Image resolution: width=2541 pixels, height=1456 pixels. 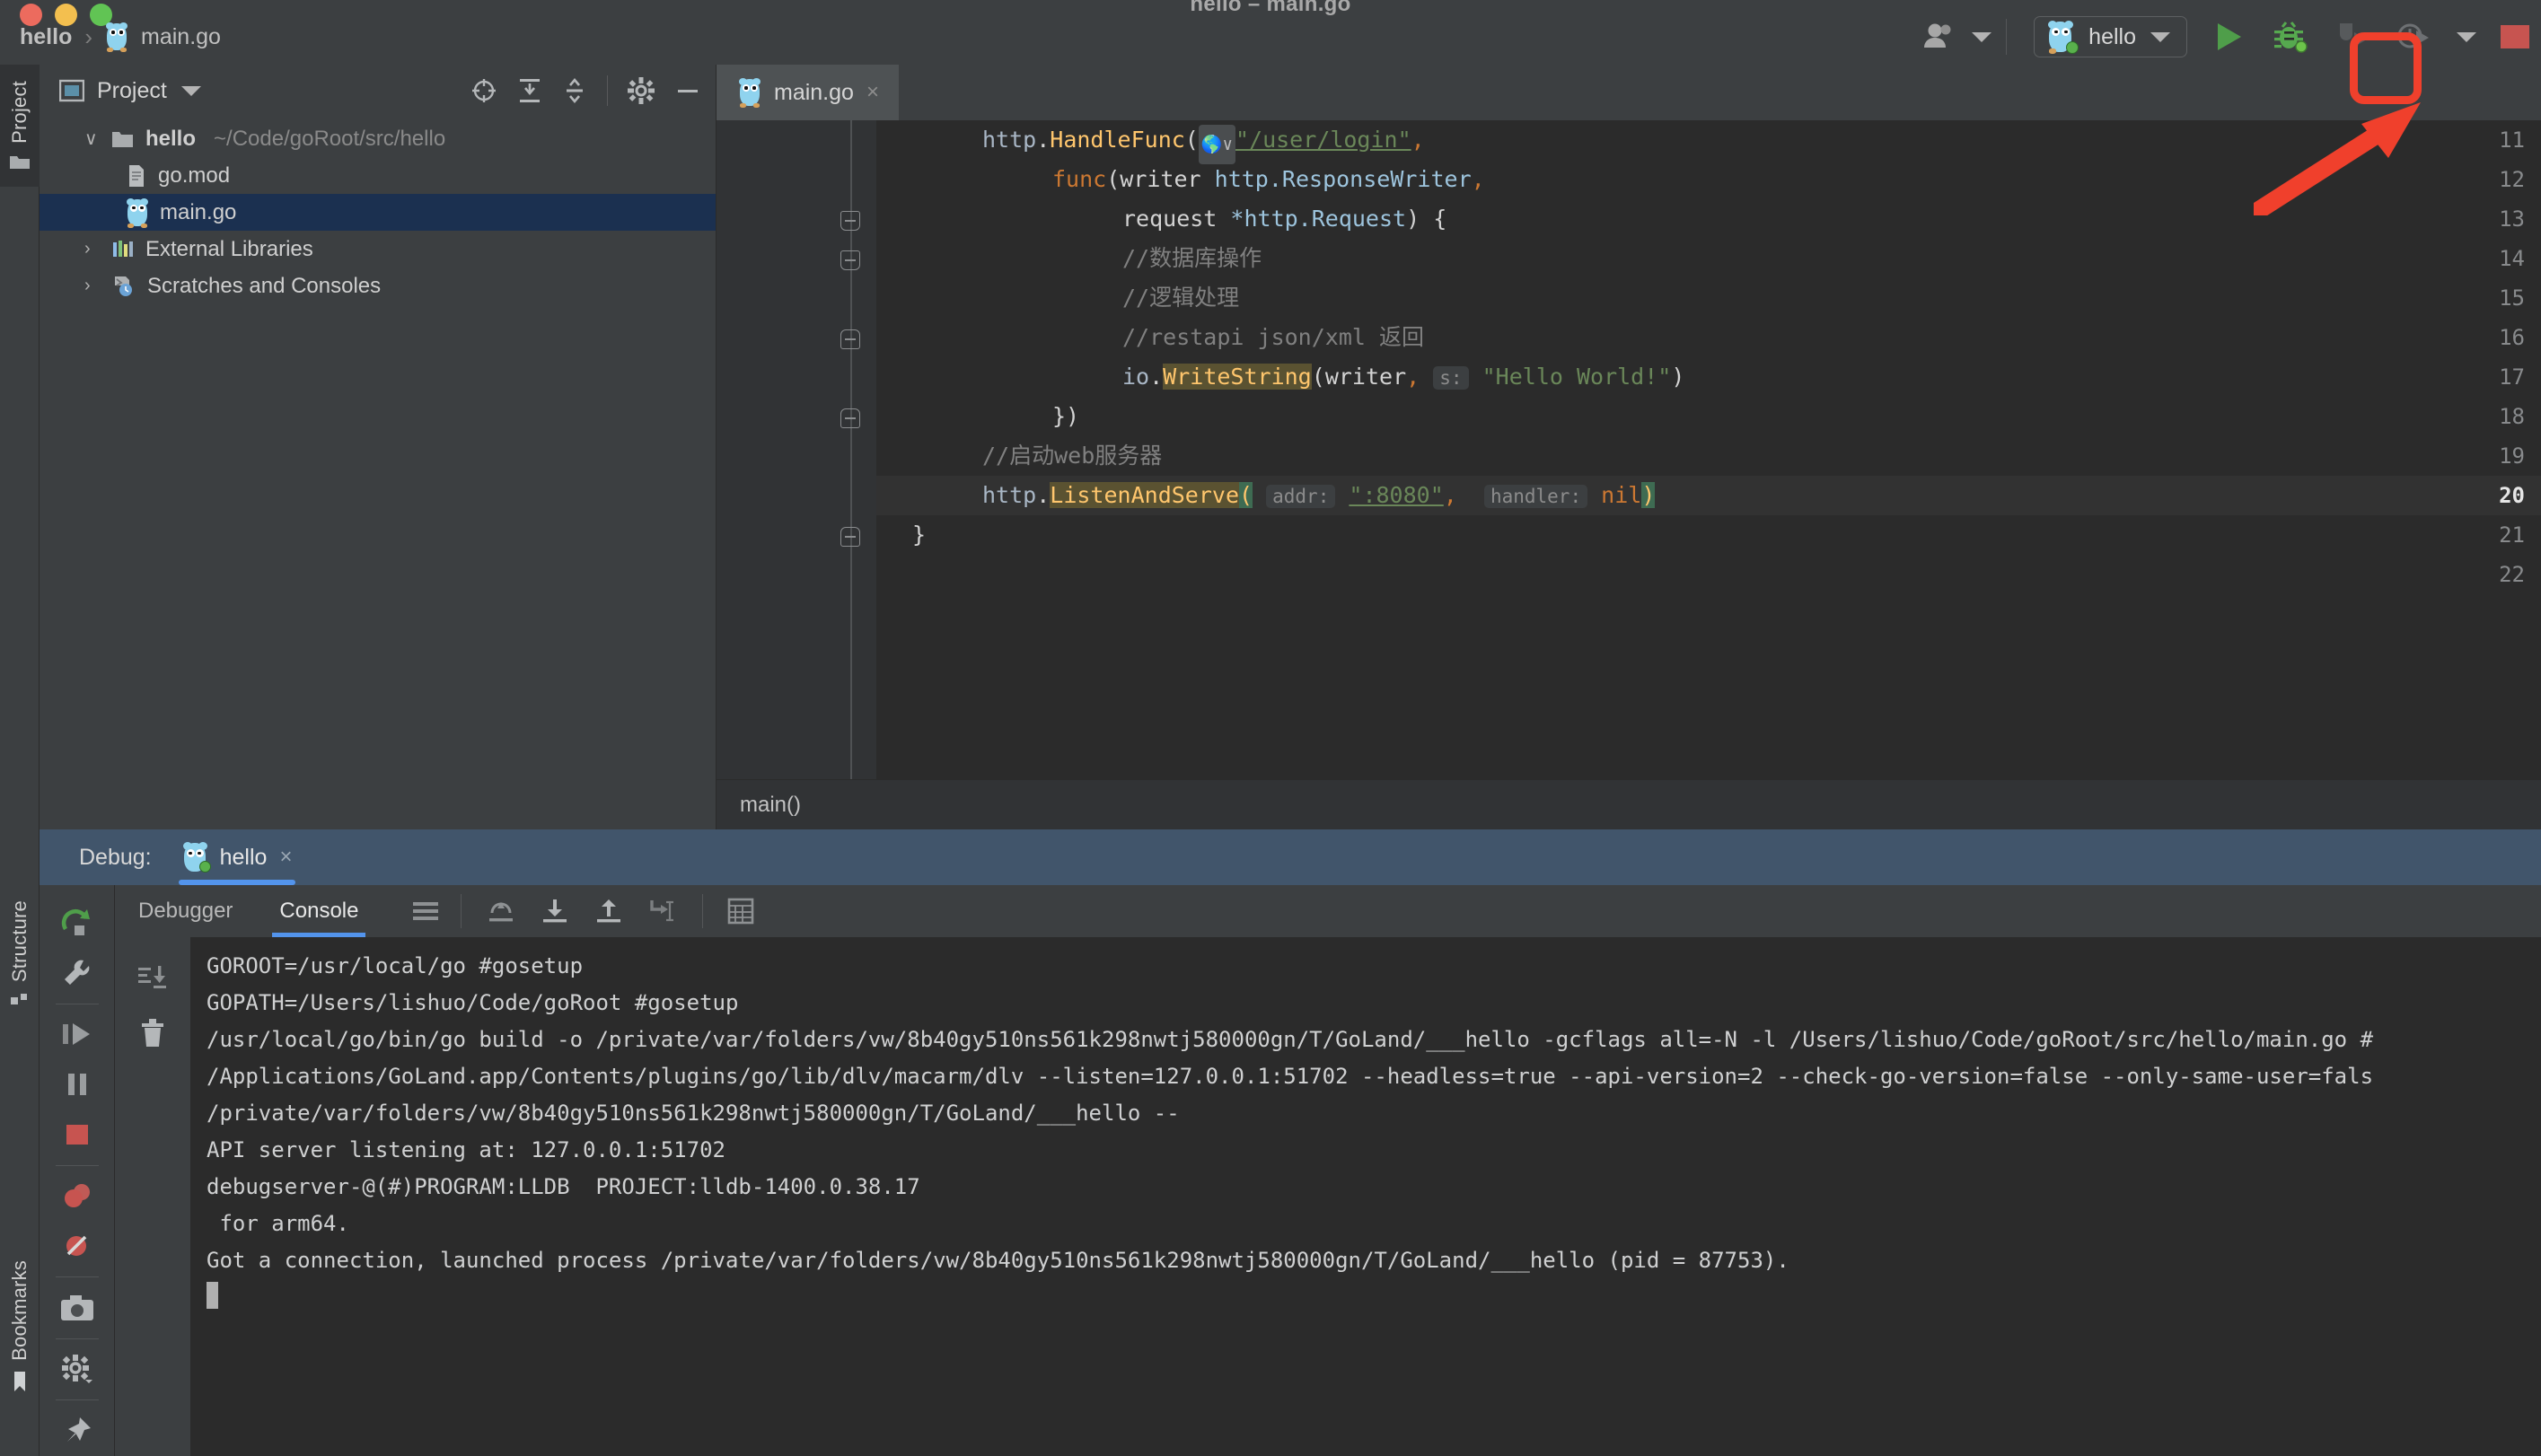 I want to click on scroll-to-end-button, so click(x=153, y=978).